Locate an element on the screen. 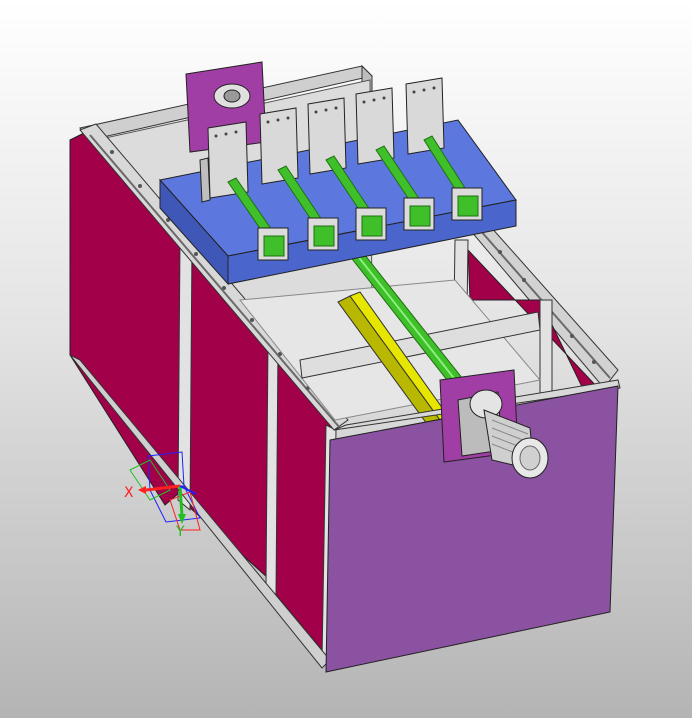 Image resolution: width=692 pixels, height=718 pixels. x-axis-label: X is located at coordinates (129, 493).